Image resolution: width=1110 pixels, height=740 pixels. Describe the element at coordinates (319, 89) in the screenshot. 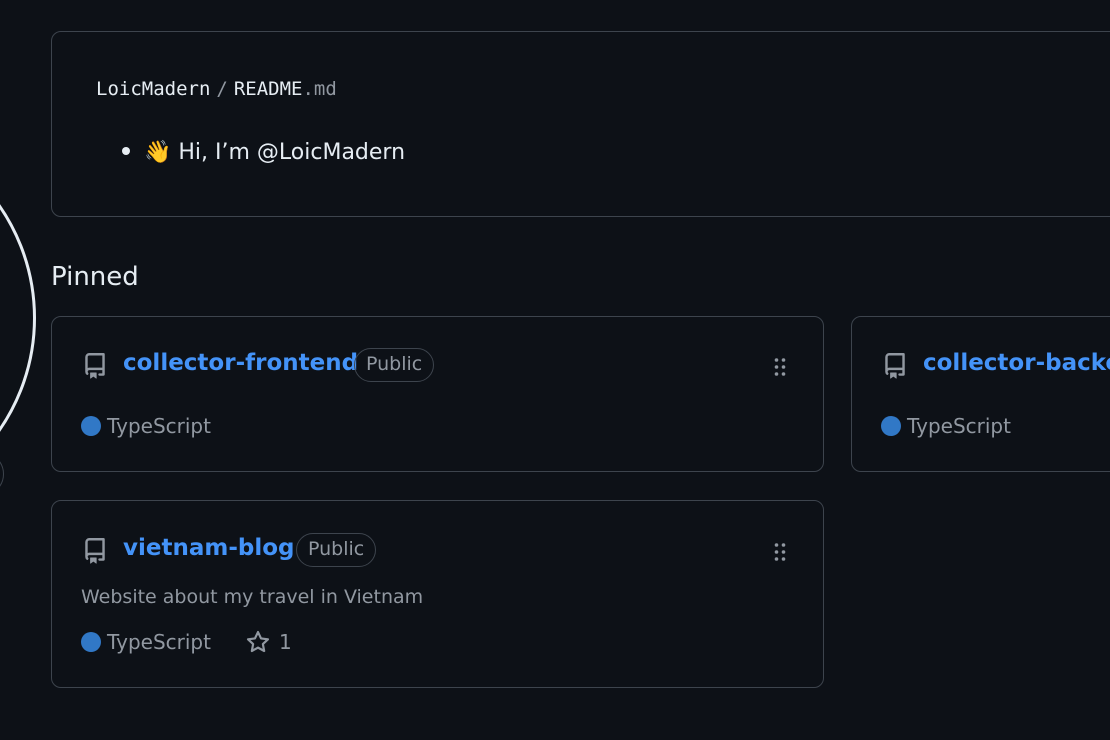

I see `readme-file-ext: .md` at that location.